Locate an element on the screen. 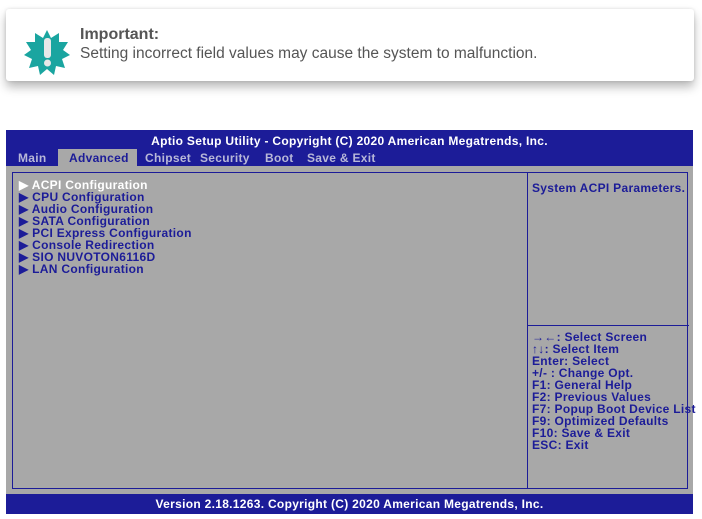 This screenshot has width=702, height=519. tab-save-exit: Save & Exit is located at coordinates (347, 157).